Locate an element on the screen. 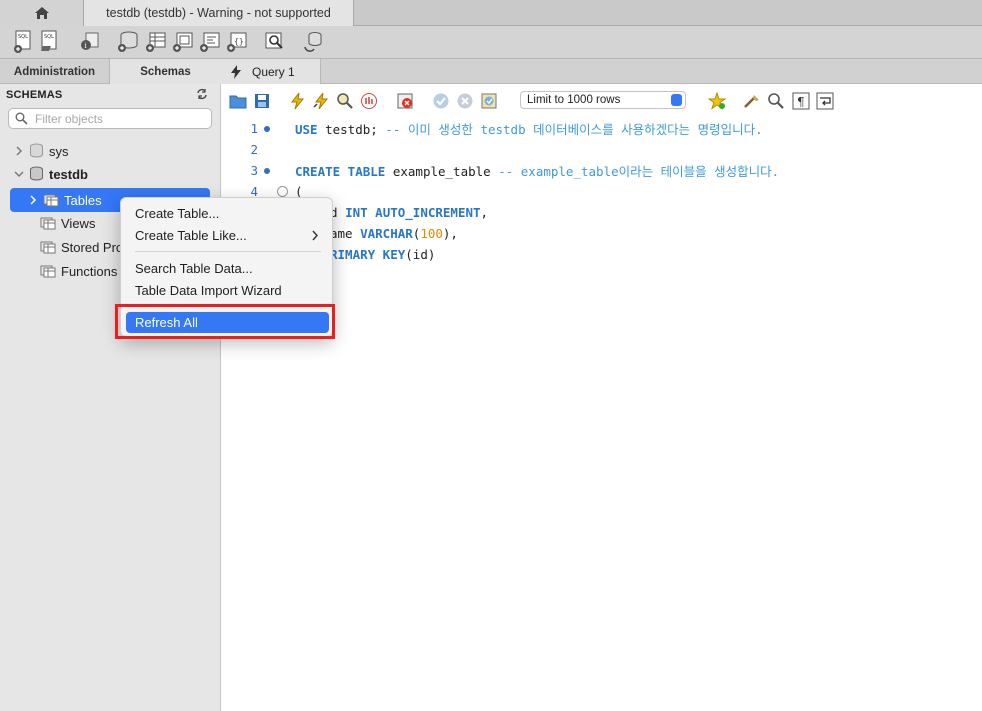 The image size is (982, 711). fold-toggle-icon is located at coordinates (282, 191).